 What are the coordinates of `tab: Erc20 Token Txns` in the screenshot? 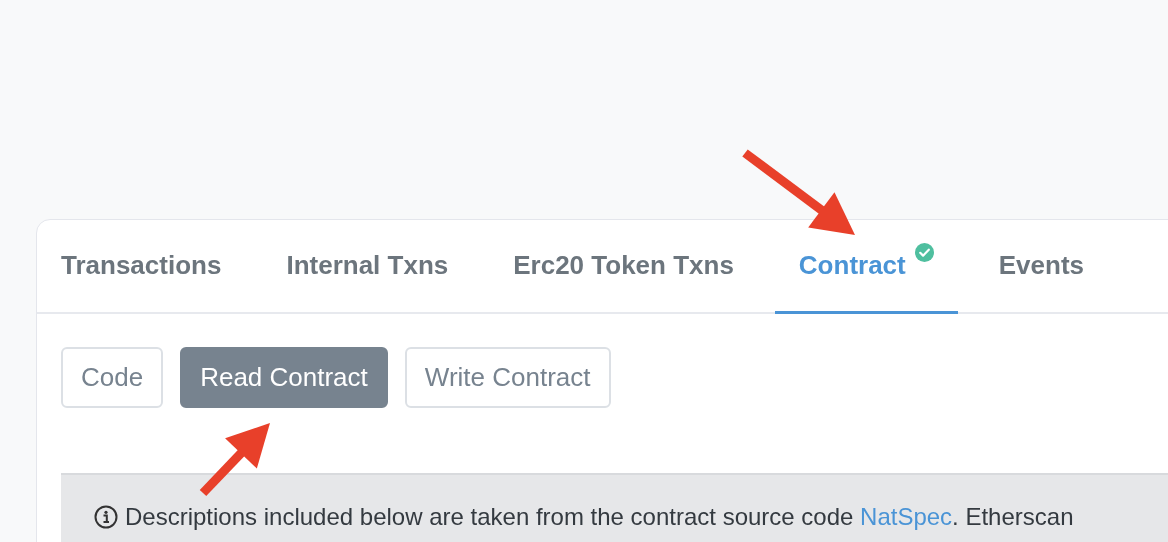 It's located at (623, 267).